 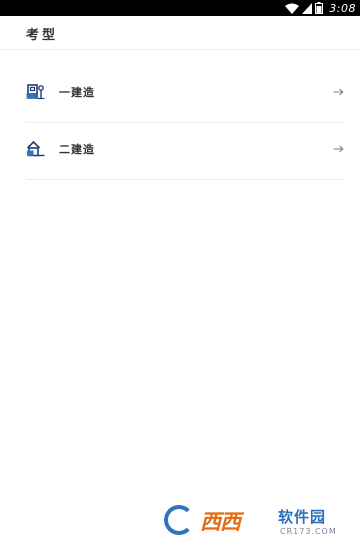 I want to click on watermark-circle-icon, so click(x=179, y=520).